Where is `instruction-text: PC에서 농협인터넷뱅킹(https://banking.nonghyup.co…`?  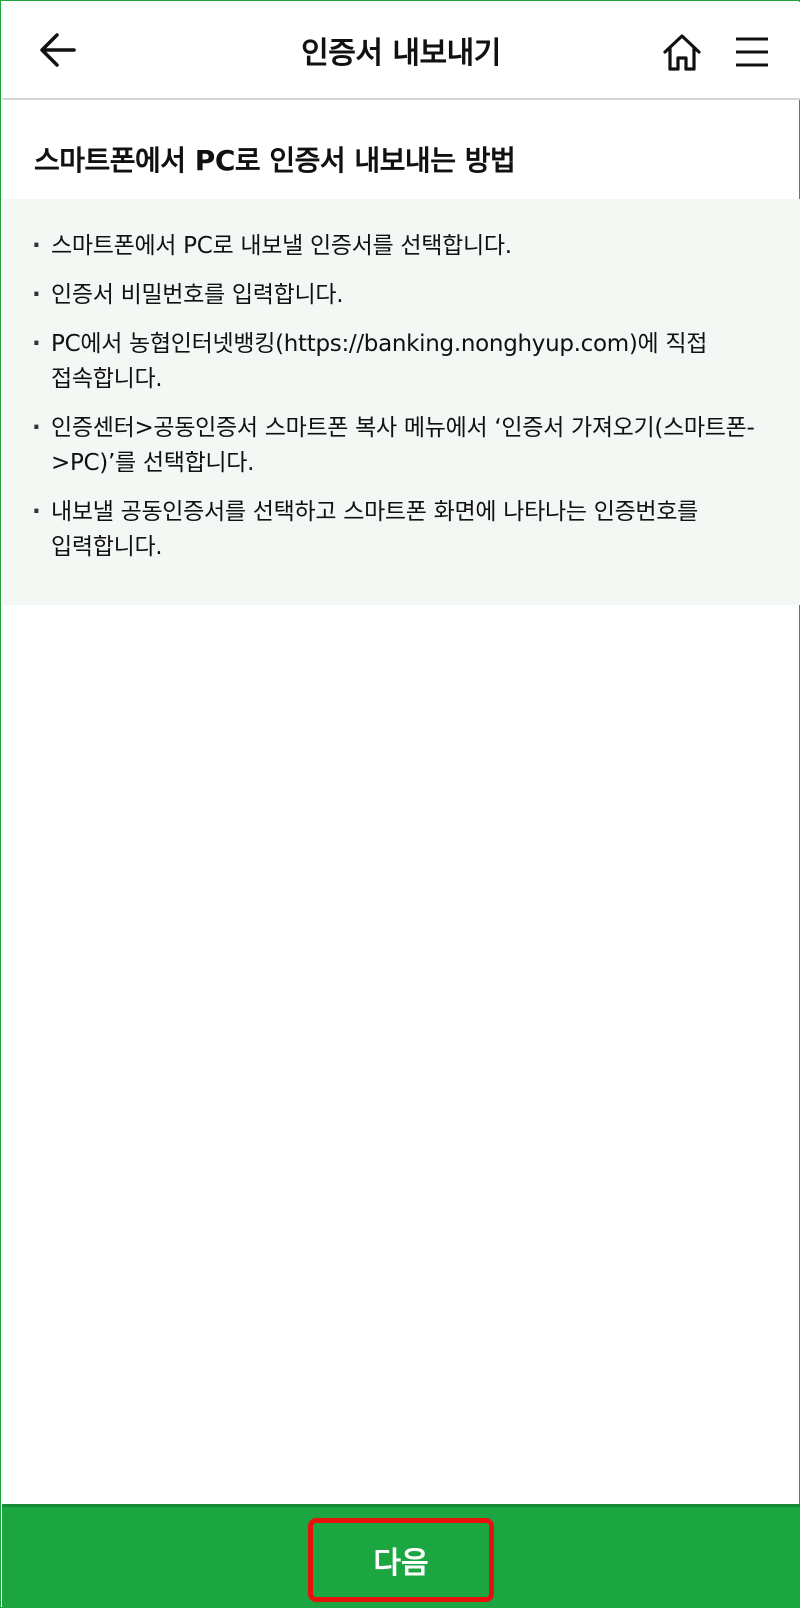 instruction-text: PC에서 농협인터넷뱅킹(https://banking.nonghyup.co… is located at coordinates (379, 361).